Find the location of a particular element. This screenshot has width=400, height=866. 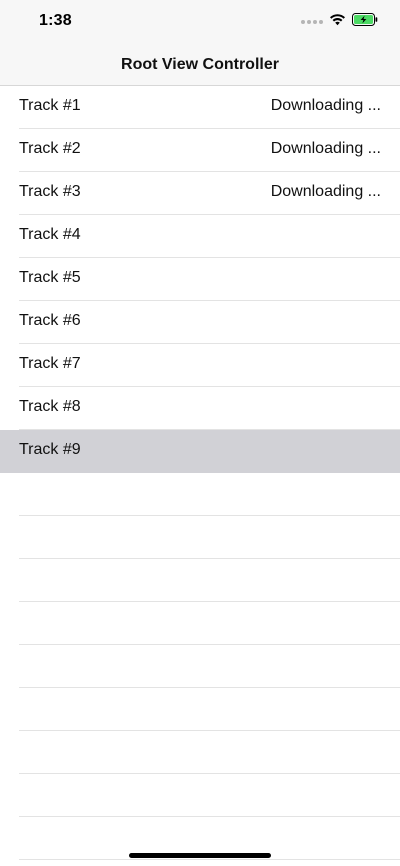

table-row-selected: Track #9 is located at coordinates (200, 451).